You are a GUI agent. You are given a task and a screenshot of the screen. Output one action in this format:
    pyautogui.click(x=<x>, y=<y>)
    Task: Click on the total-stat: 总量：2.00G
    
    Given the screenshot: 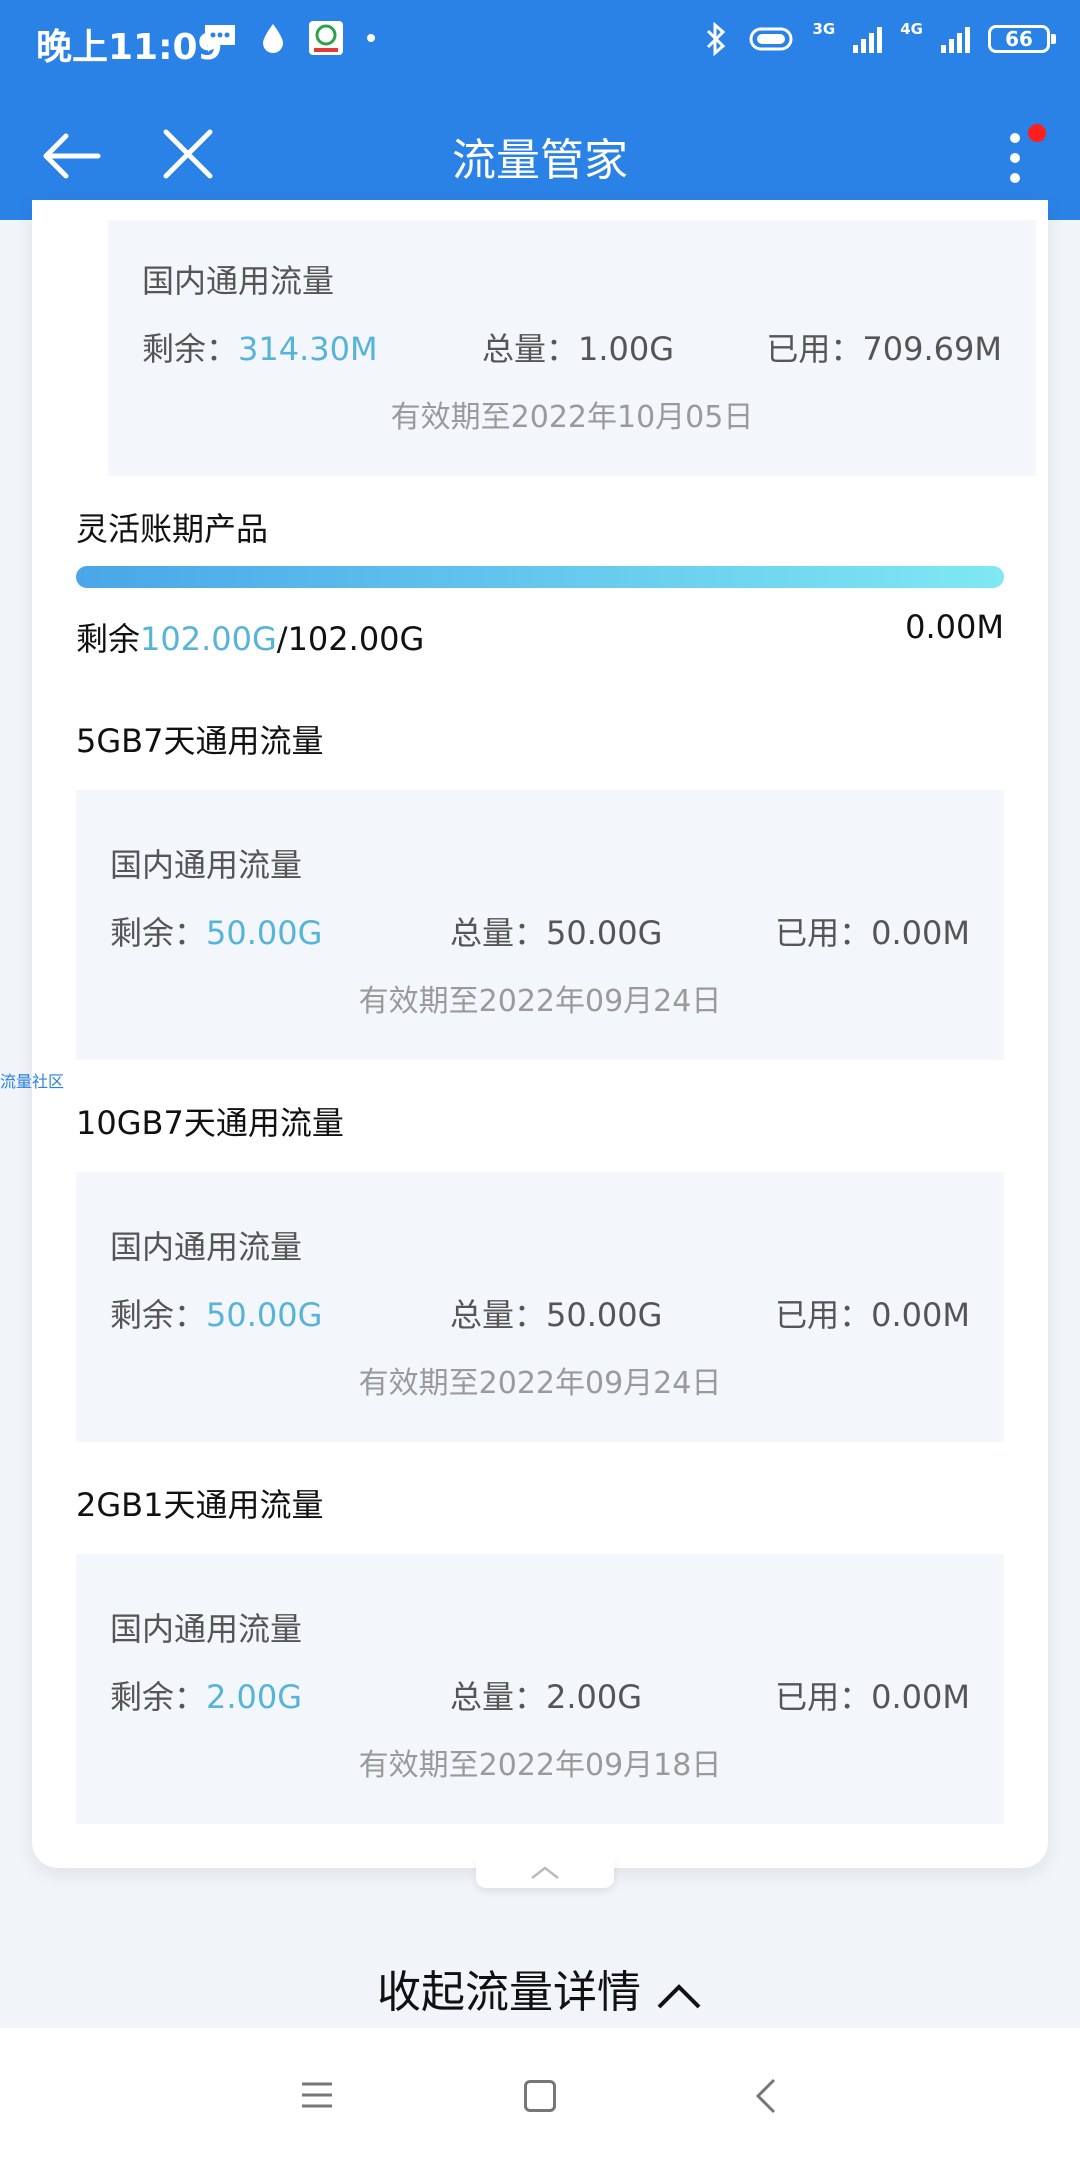 What is the action you would take?
    pyautogui.click(x=546, y=1697)
    